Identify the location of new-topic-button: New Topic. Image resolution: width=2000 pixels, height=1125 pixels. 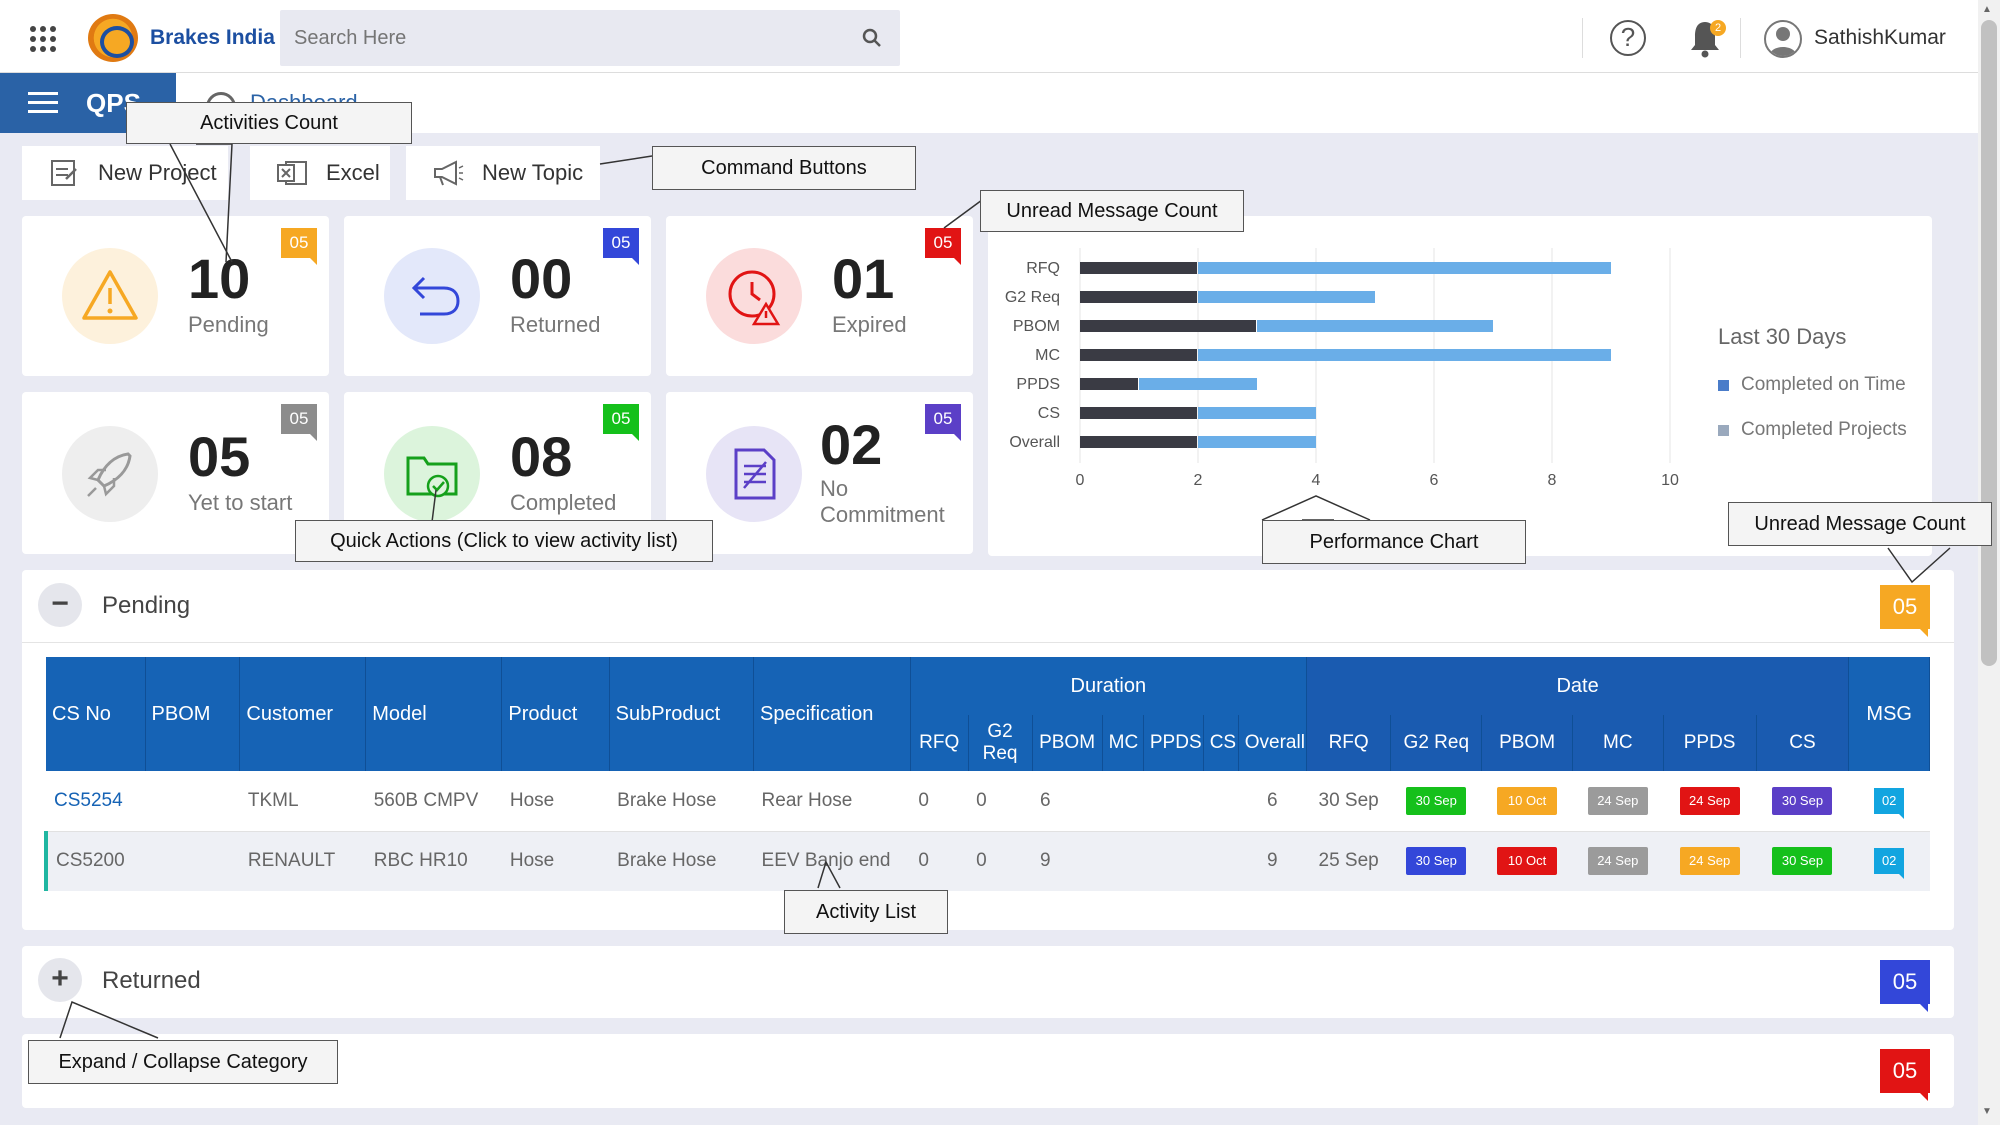
(503, 173).